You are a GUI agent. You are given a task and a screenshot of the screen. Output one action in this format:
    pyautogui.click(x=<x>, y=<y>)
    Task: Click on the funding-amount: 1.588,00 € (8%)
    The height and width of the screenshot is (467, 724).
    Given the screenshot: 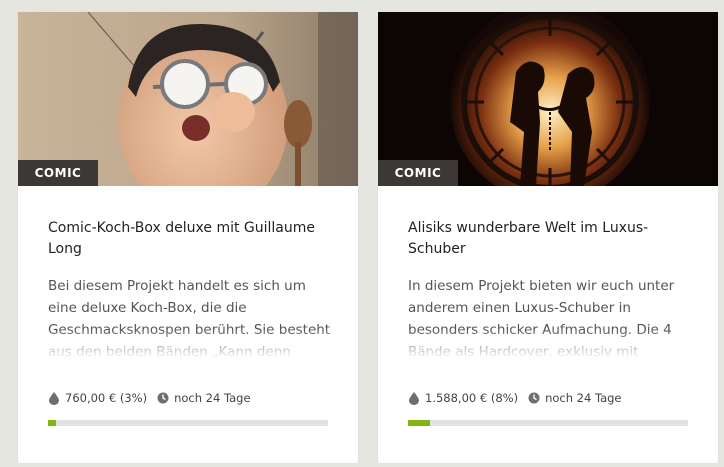 What is the action you would take?
    pyautogui.click(x=472, y=398)
    